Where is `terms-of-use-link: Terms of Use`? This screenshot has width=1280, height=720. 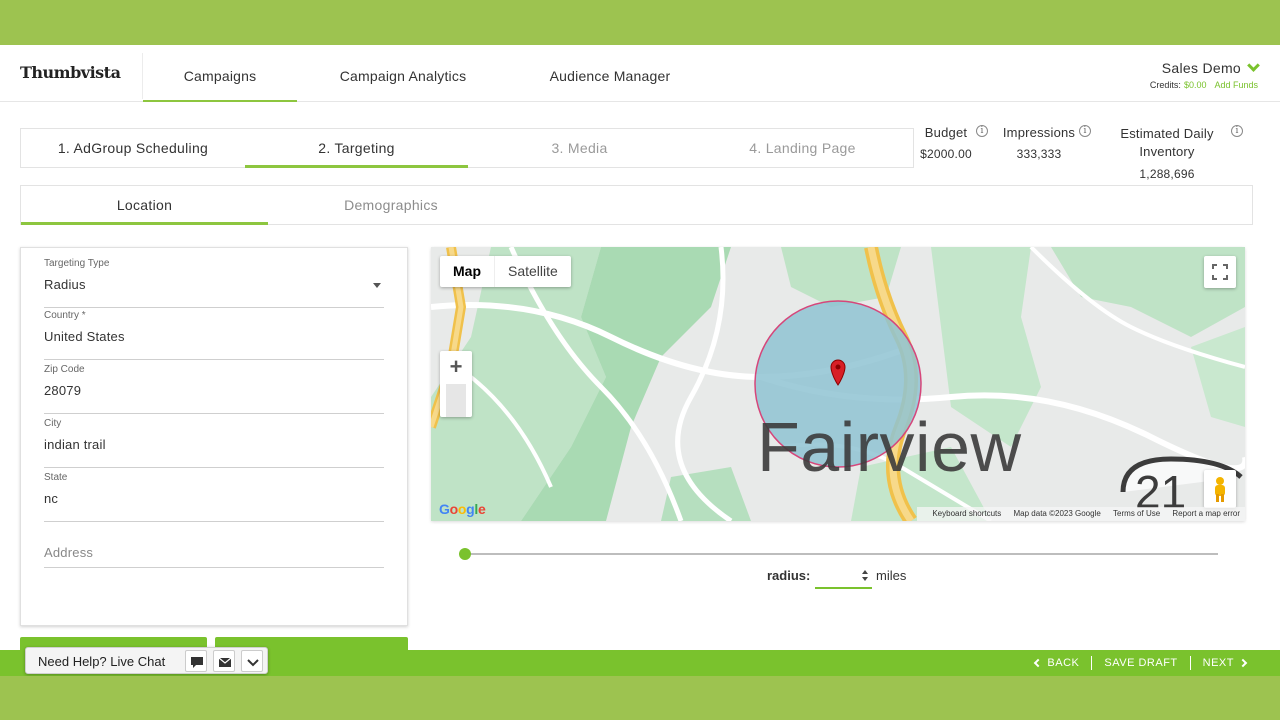
terms-of-use-link: Terms of Use is located at coordinates (1136, 513).